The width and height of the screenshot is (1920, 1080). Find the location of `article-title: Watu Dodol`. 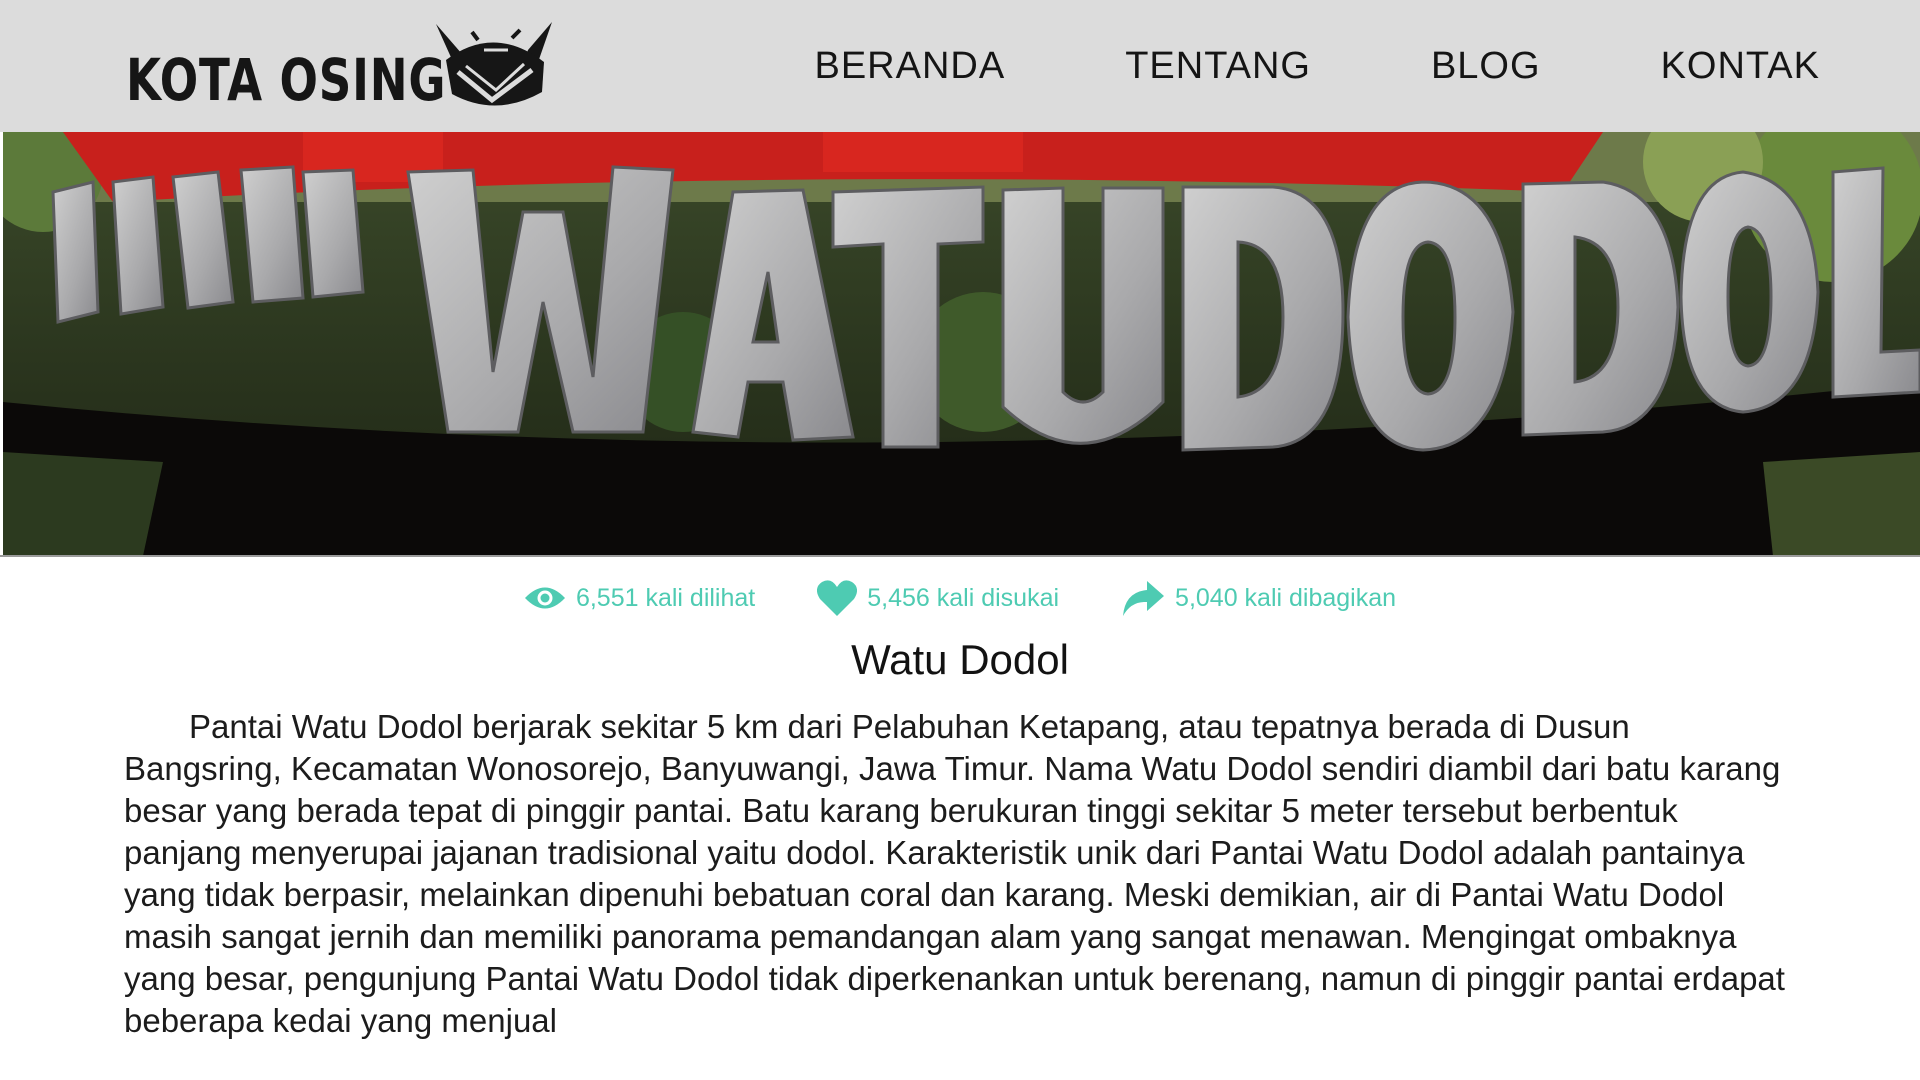

article-title: Watu Dodol is located at coordinates (960, 659).